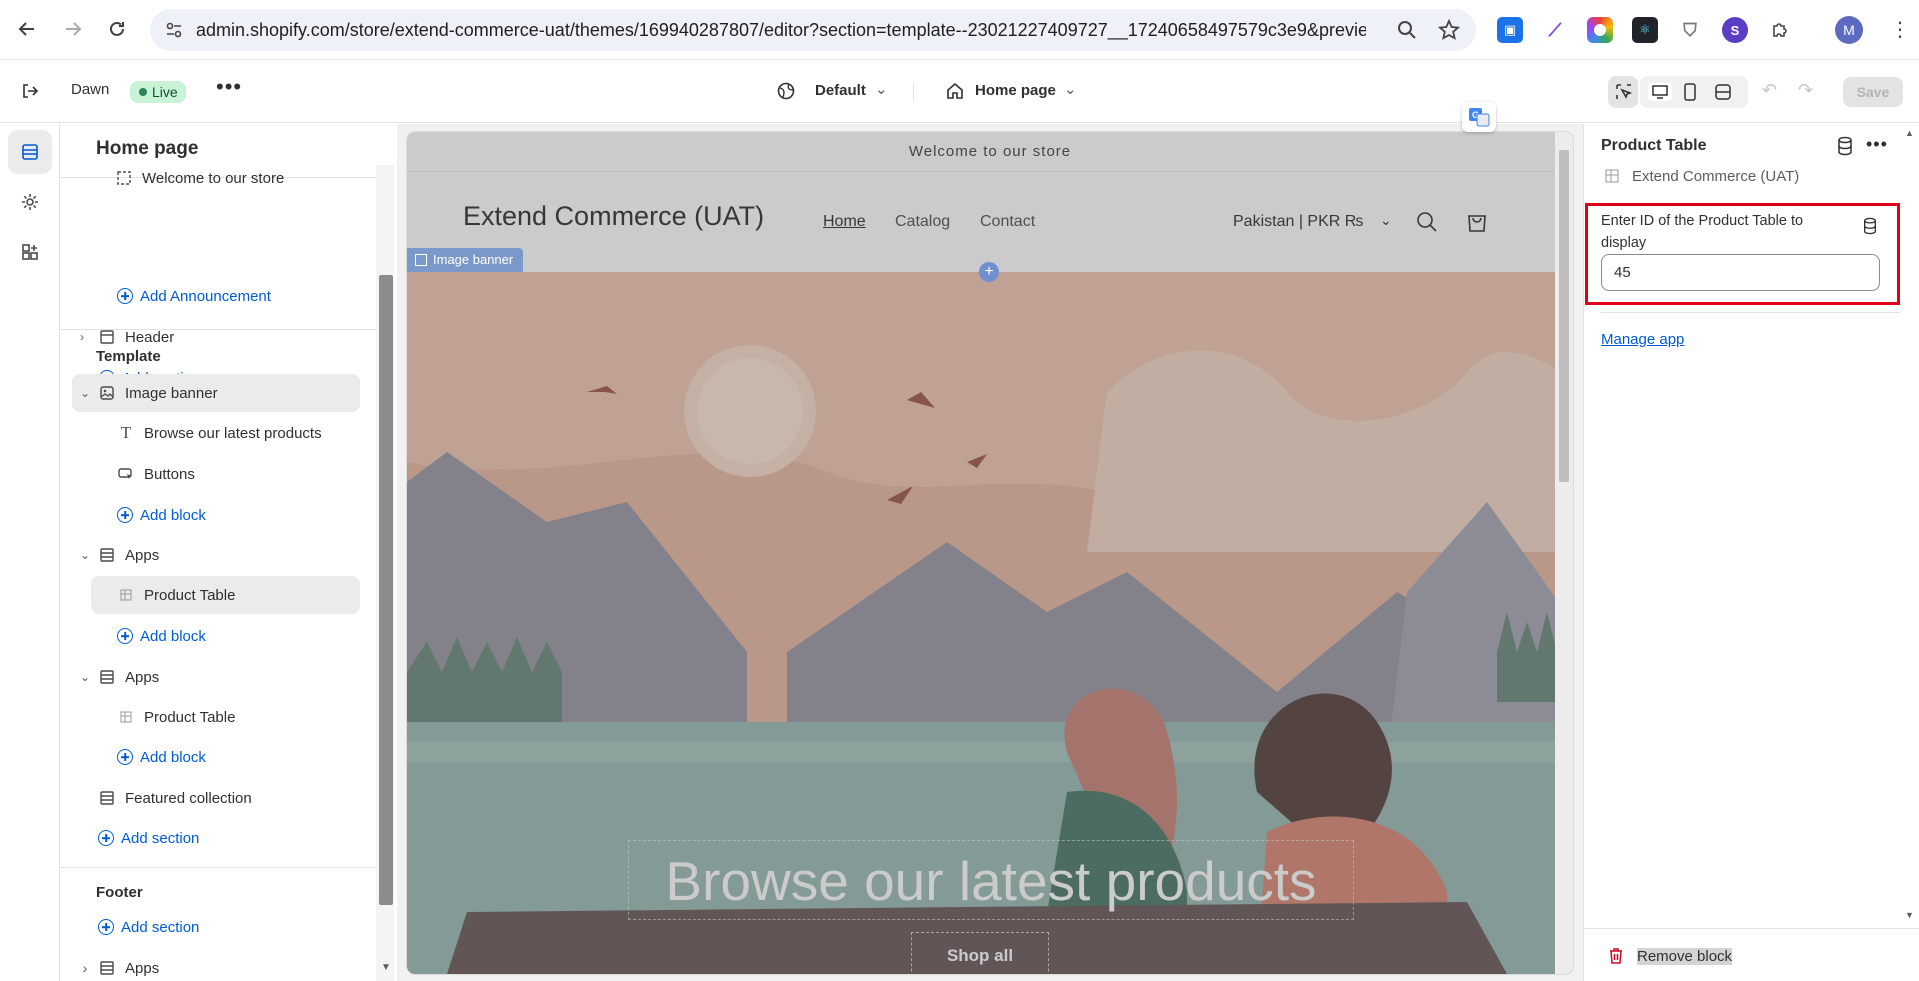 This screenshot has height=981, width=1919. Describe the element at coordinates (194, 296) in the screenshot. I see `add-announcement-button: Add Announcement` at that location.